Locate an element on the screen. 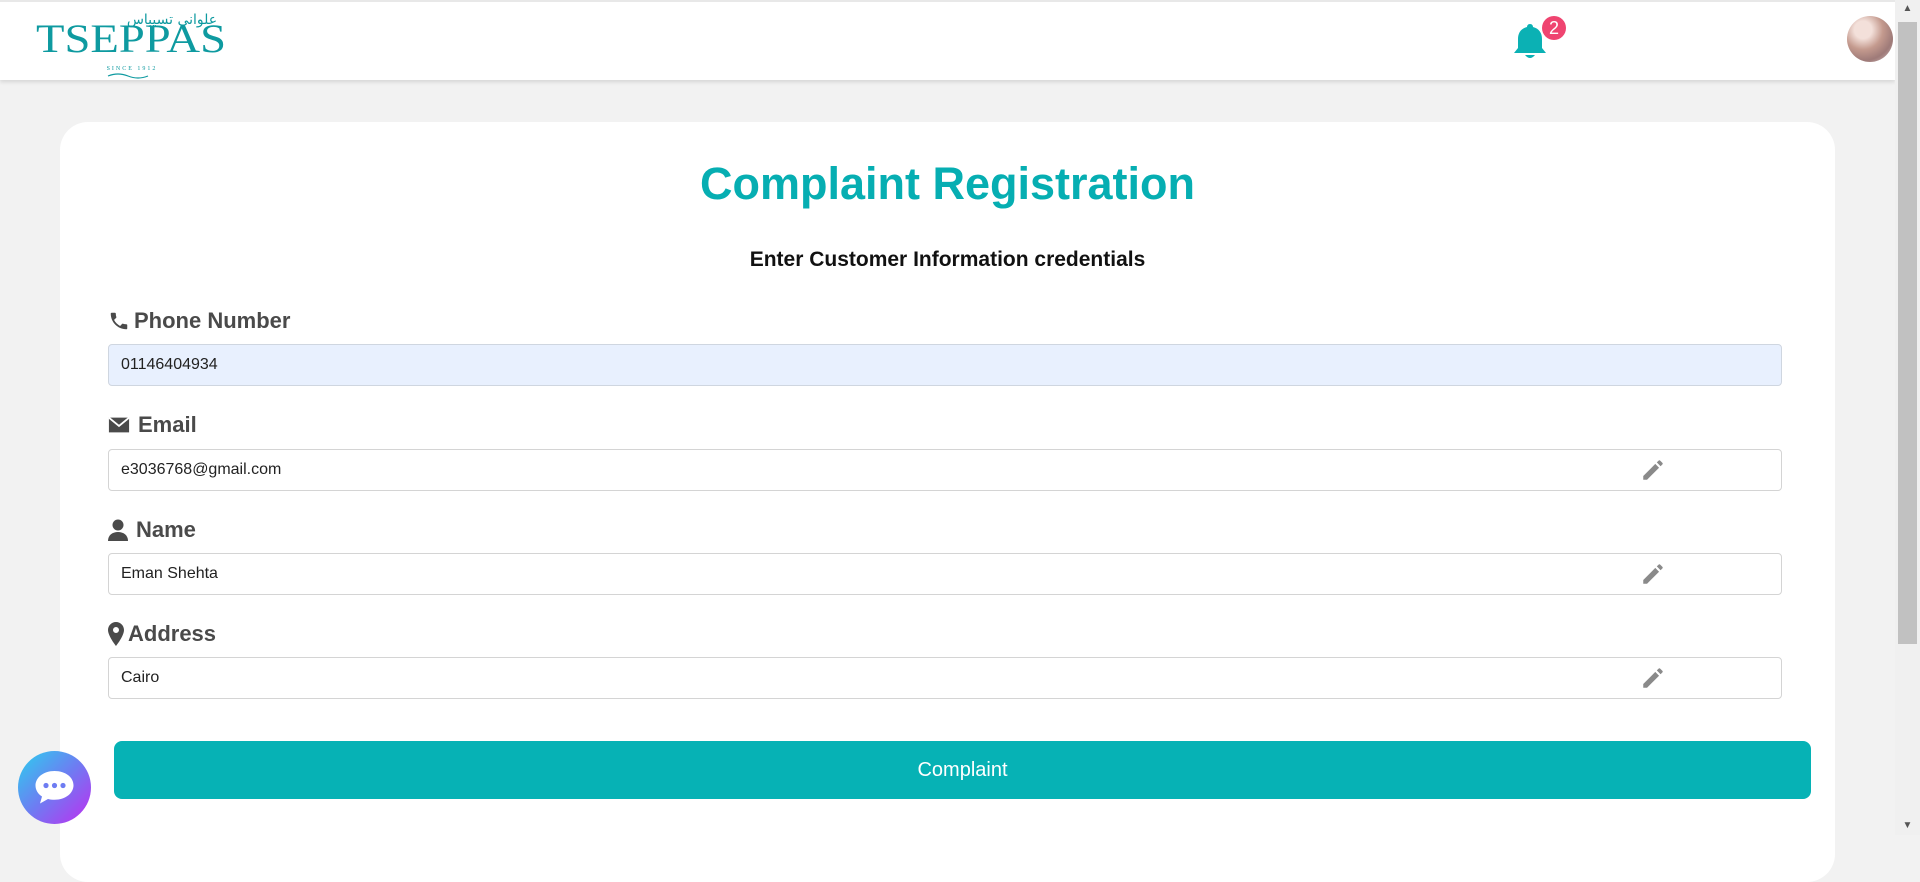  phone-label-text: Phone Number is located at coordinates (212, 320).